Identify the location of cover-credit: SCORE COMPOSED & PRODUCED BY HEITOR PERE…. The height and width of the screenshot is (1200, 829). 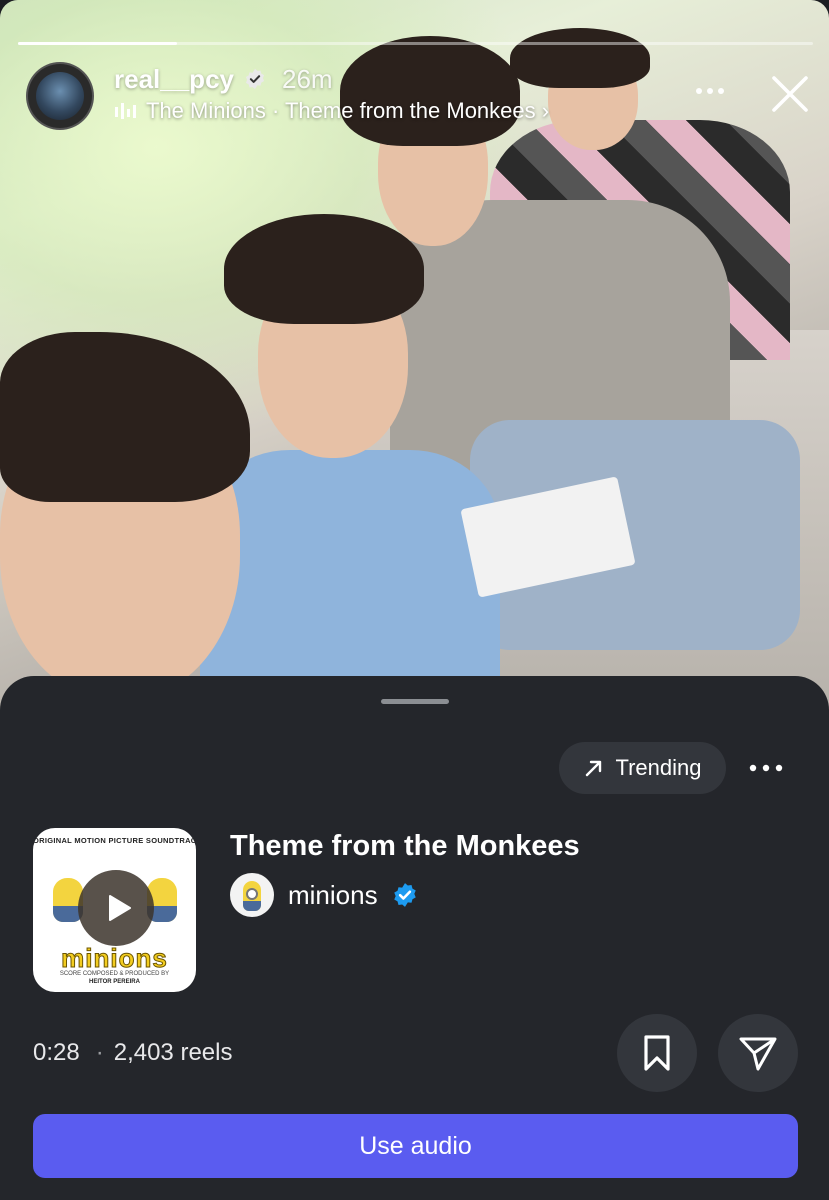
(114, 978).